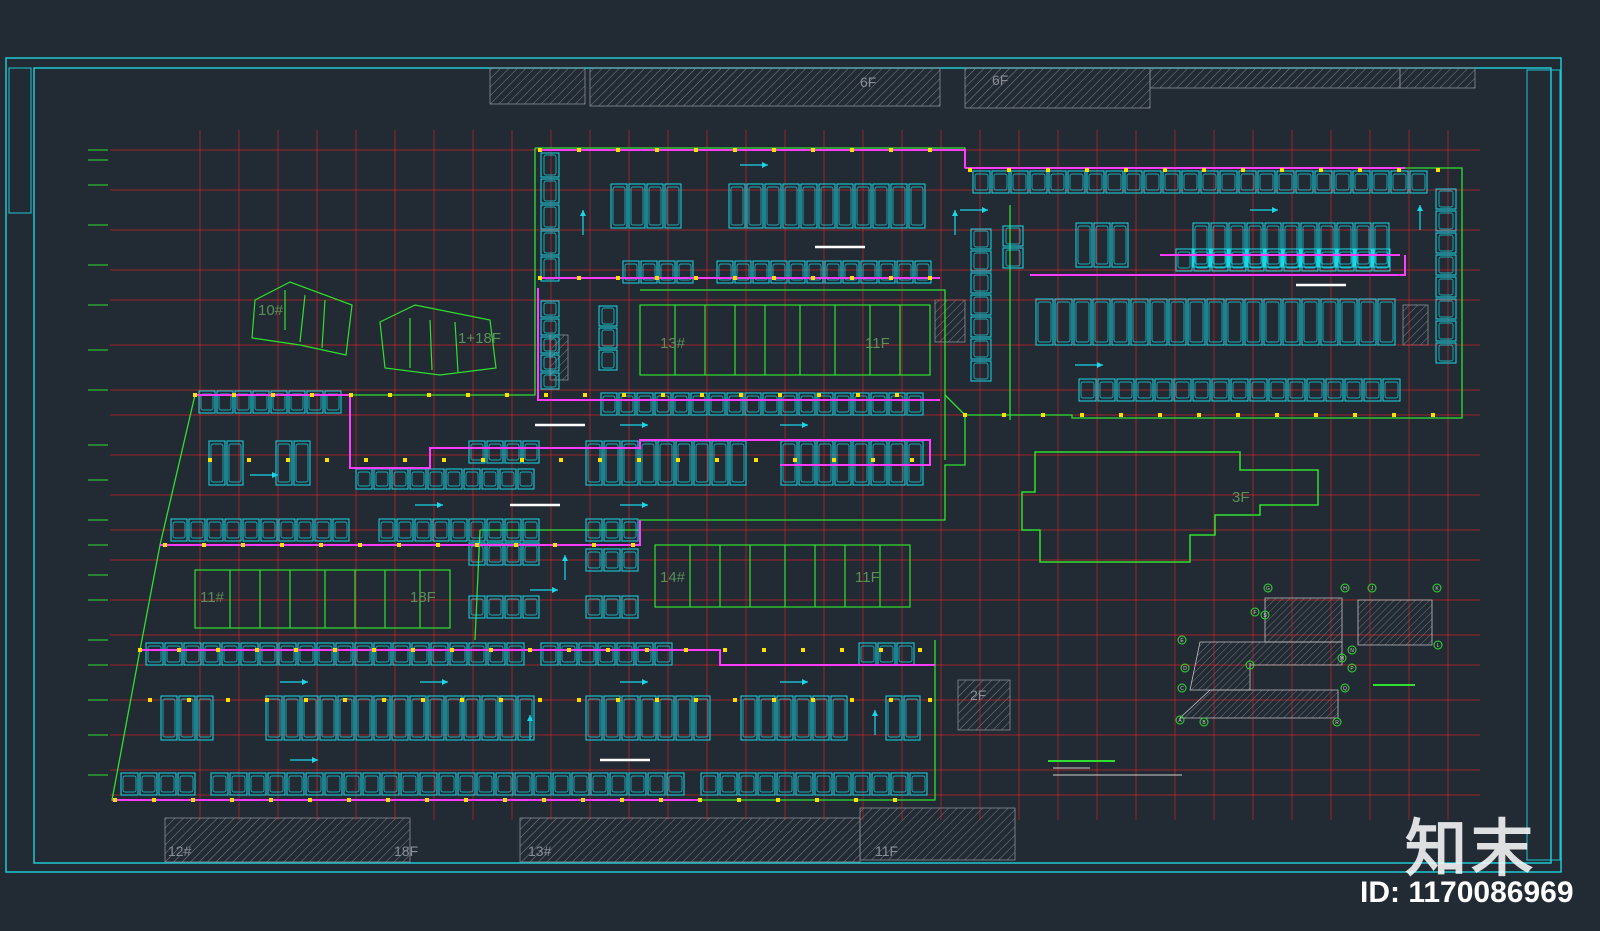 Image resolution: width=1600 pixels, height=931 pixels. Describe the element at coordinates (1345, 589) in the screenshot. I see `key-plan-marker-label: H` at that location.